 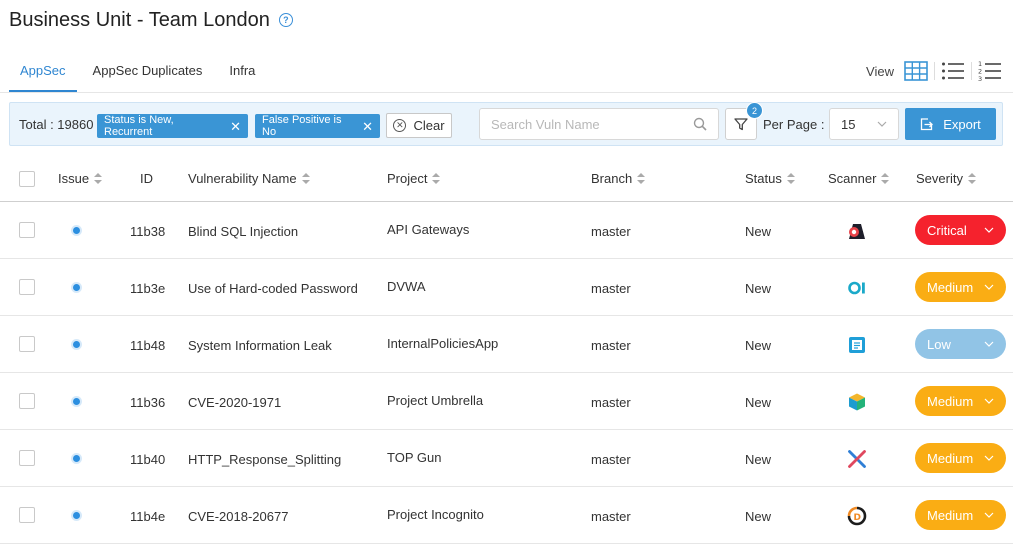 What do you see at coordinates (848, 124) in the screenshot?
I see `per-page-value: 15` at bounding box center [848, 124].